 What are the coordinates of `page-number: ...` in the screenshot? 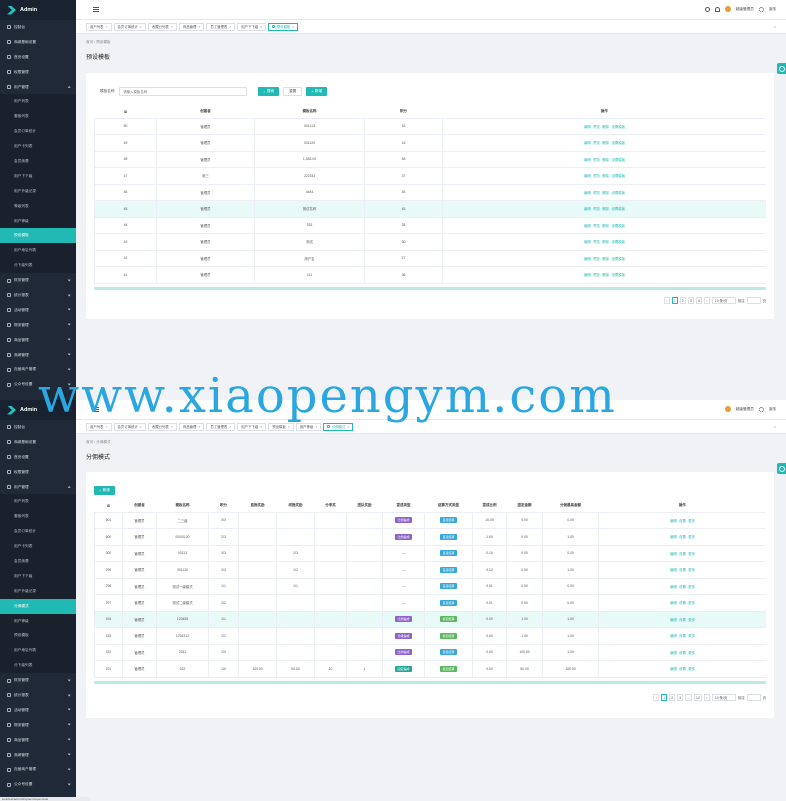 It's located at (689, 697).